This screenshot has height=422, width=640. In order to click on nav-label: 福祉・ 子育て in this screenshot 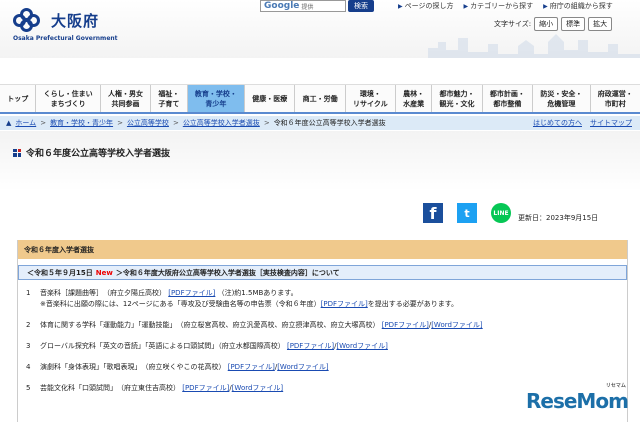, I will do `click(169, 98)`.